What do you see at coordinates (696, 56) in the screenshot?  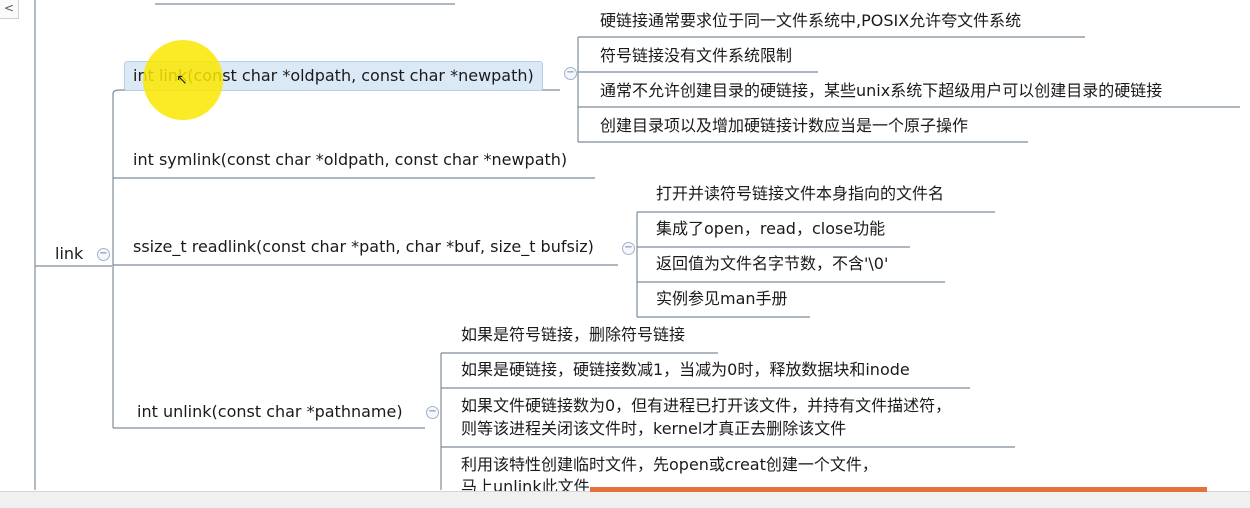 I see `note-node: 符号链接没有文件系统限制` at bounding box center [696, 56].